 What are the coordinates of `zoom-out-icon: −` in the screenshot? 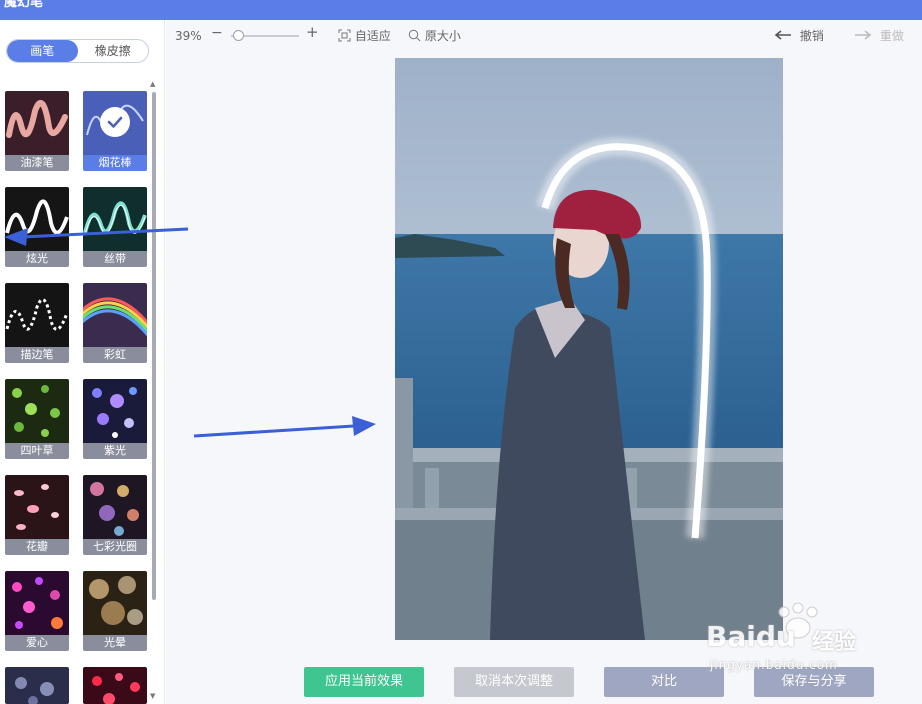 It's located at (217, 33).